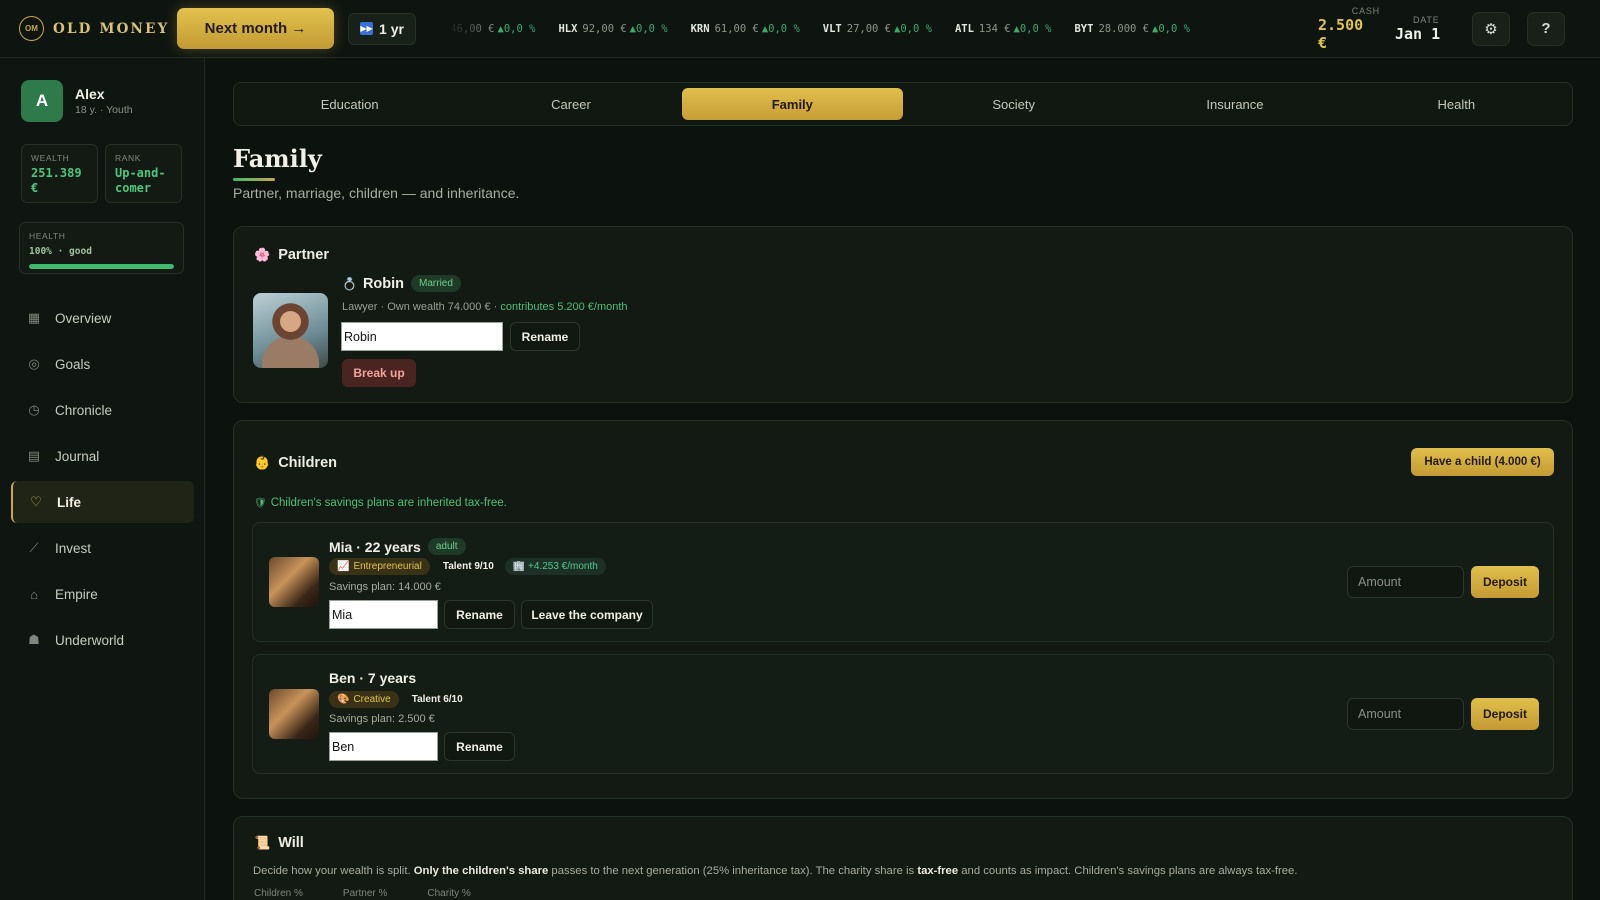 This screenshot has height=900, width=1600. What do you see at coordinates (792, 104) in the screenshot?
I see `tab-family: Family` at bounding box center [792, 104].